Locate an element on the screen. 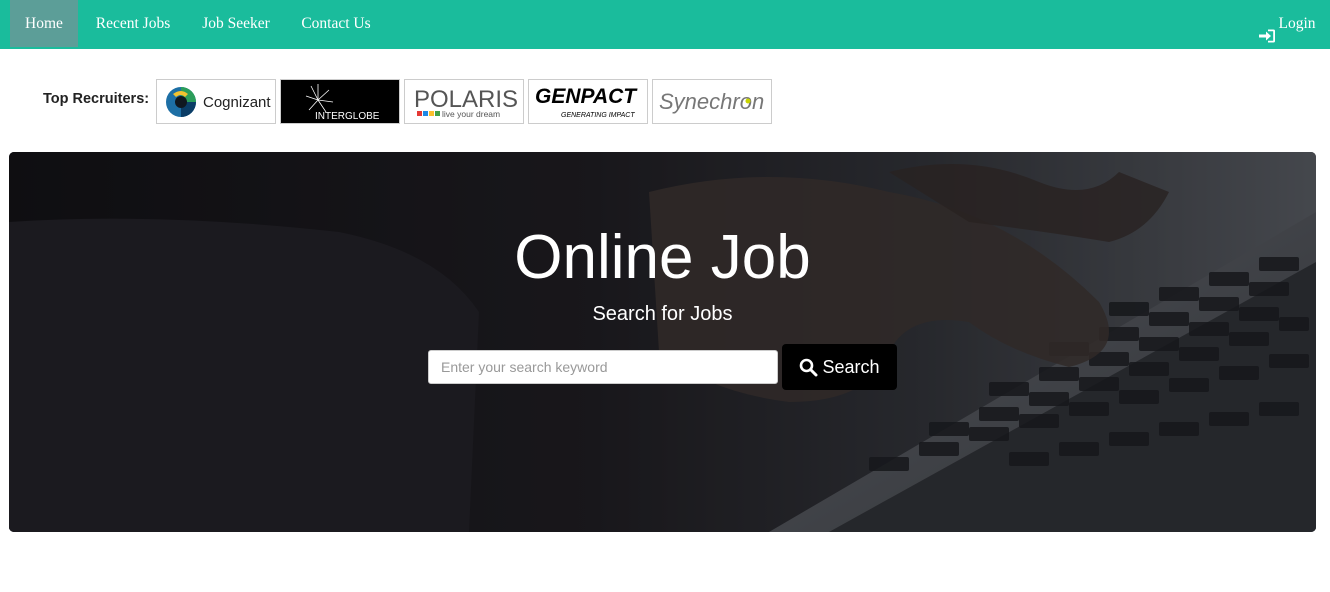 The image size is (1330, 592). nav-home: Home is located at coordinates (44, 23).